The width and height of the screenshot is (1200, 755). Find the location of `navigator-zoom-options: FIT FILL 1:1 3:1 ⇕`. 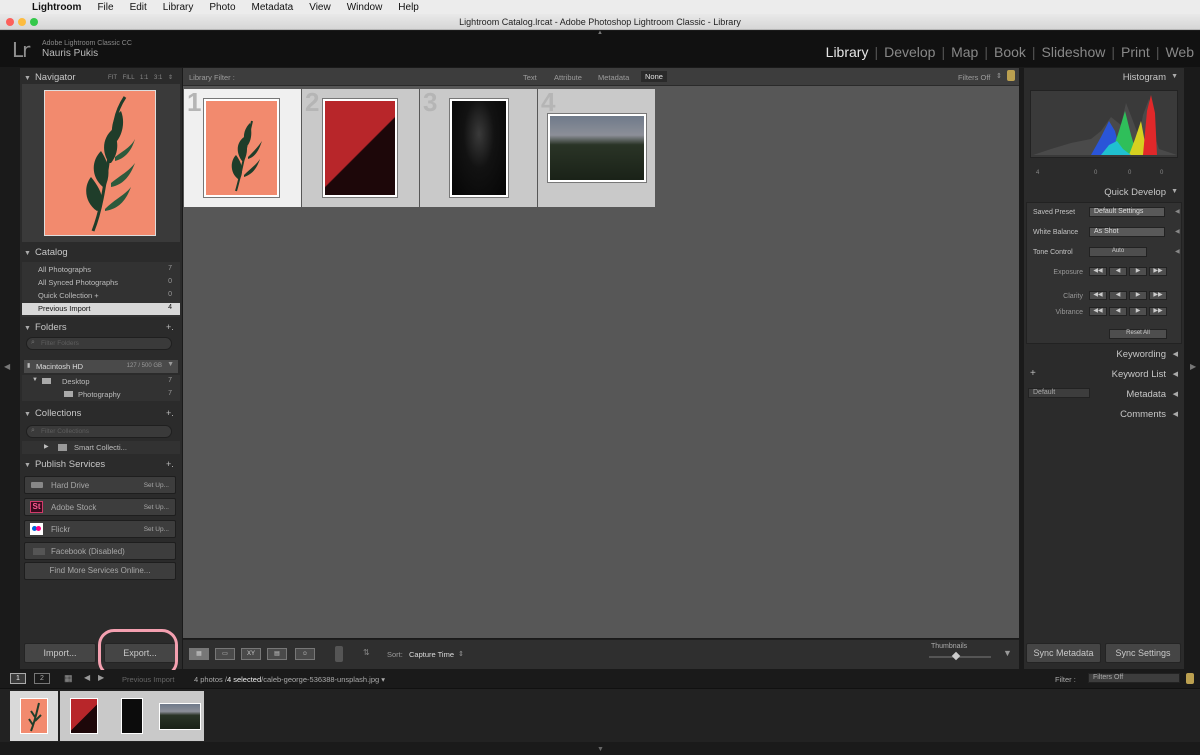

navigator-zoom-options: FIT FILL 1:1 3:1 ⇕ is located at coordinates (140, 77).